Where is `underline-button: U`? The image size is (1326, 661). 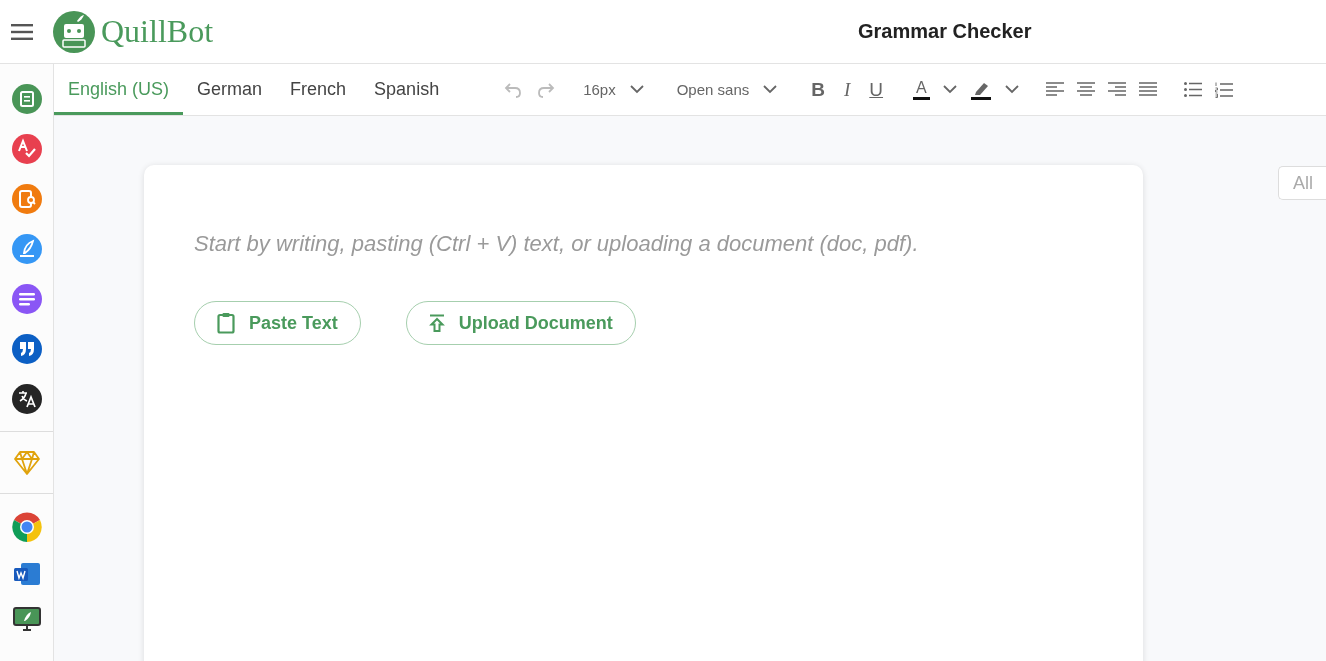 underline-button: U is located at coordinates (876, 89).